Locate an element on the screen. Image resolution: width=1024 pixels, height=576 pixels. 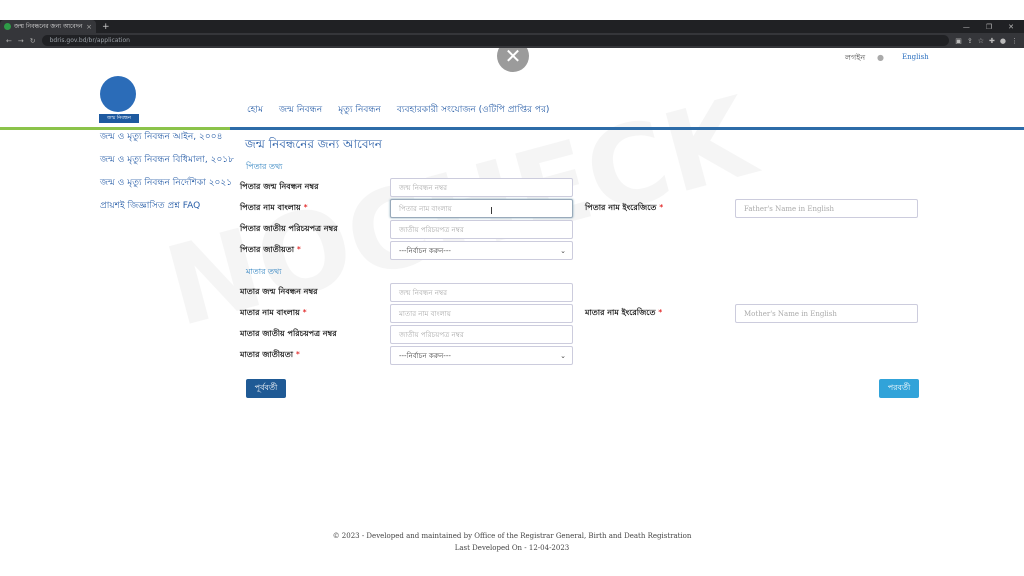
globe-icon is located at coordinates (118, 94).